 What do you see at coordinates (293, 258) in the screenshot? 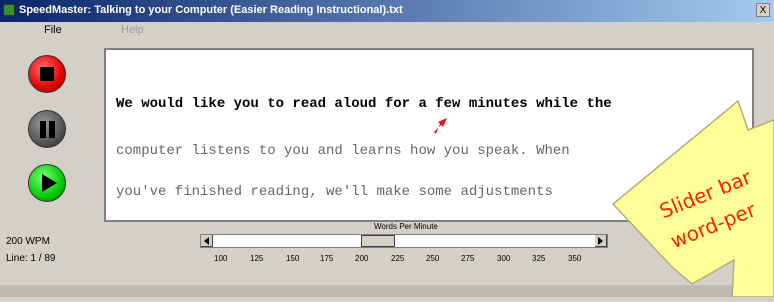
I see `slider-tick: 150` at bounding box center [293, 258].